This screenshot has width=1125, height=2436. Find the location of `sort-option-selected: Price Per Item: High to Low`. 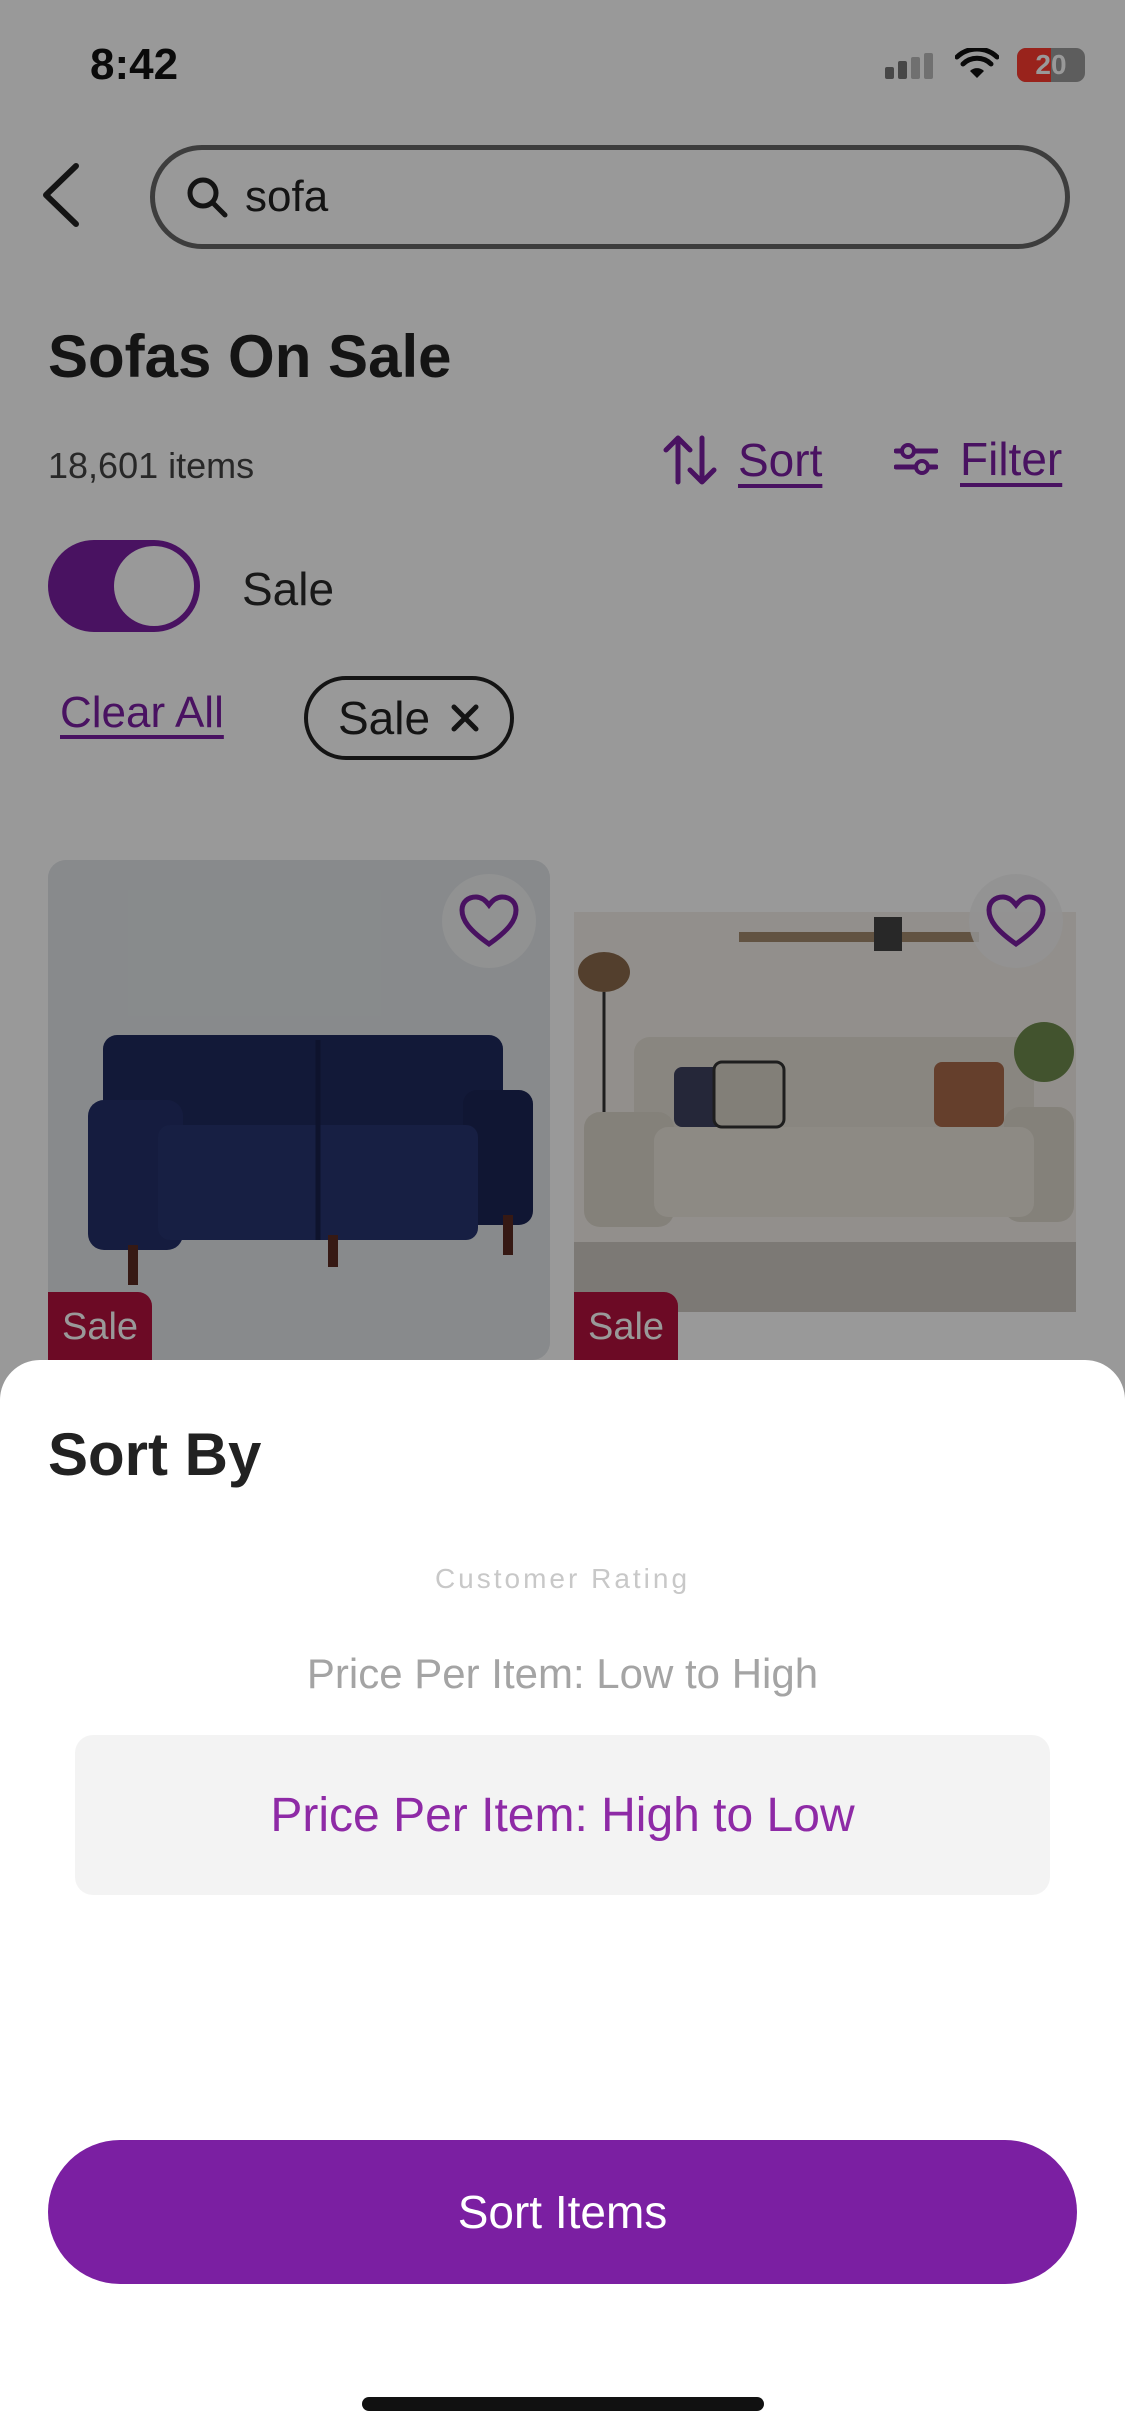

sort-option-selected: Price Per Item: High to Low is located at coordinates (562, 1815).